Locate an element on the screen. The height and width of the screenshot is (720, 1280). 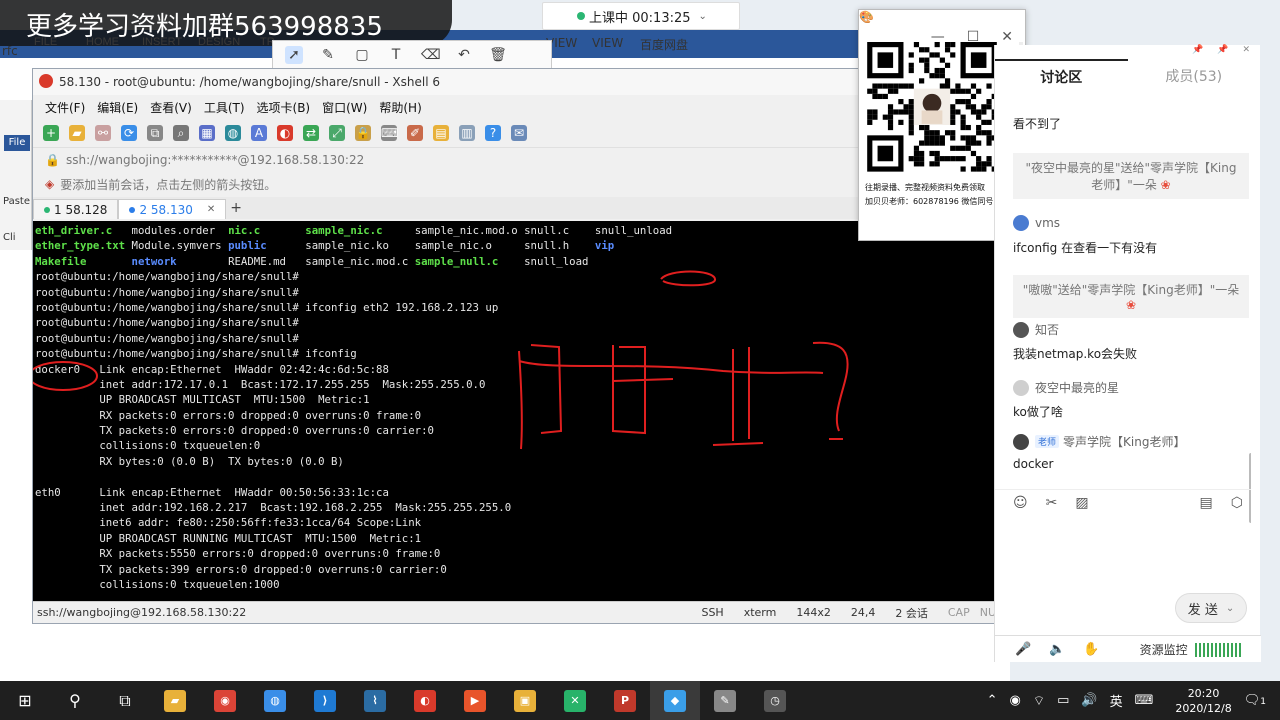
open-folder-icon: ▰ is located at coordinates (77, 133).